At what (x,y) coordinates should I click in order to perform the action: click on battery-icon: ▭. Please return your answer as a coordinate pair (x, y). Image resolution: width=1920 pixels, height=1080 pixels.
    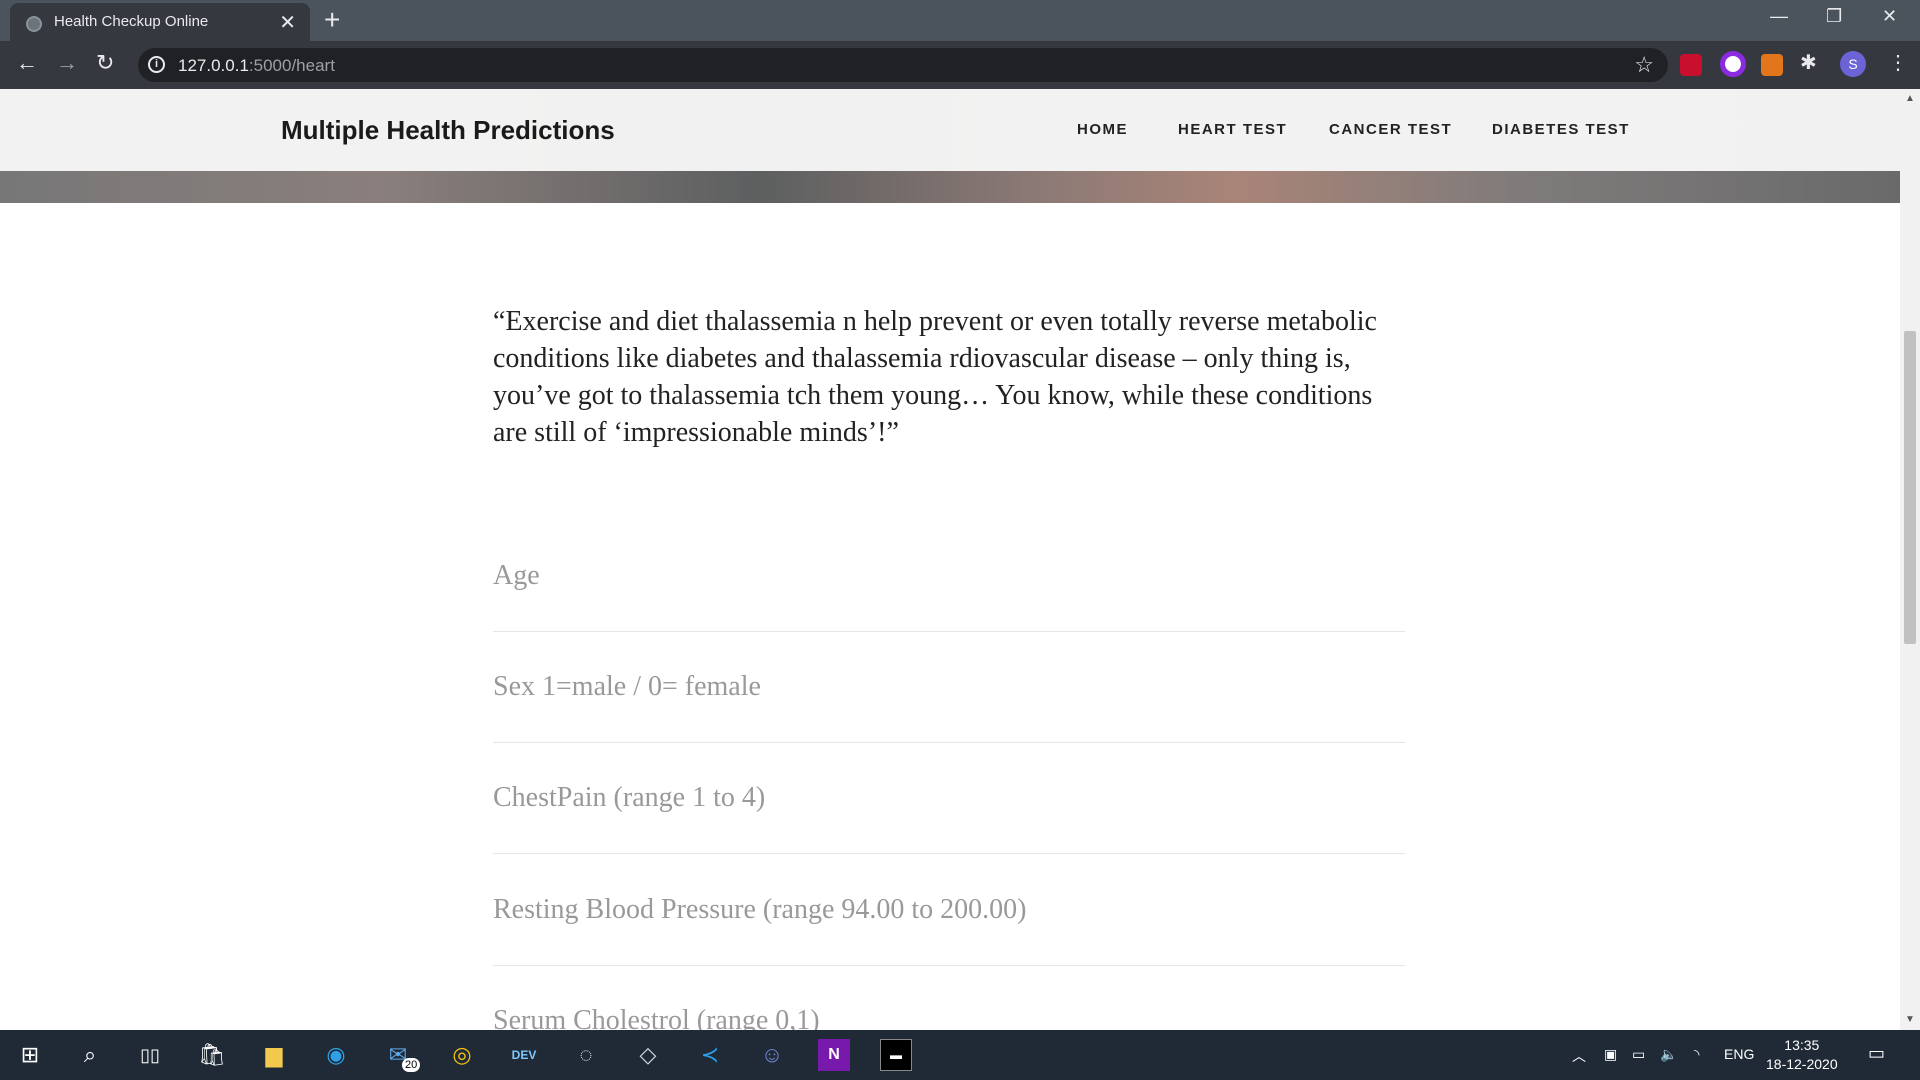
    Looking at the image, I should click on (1638, 1054).